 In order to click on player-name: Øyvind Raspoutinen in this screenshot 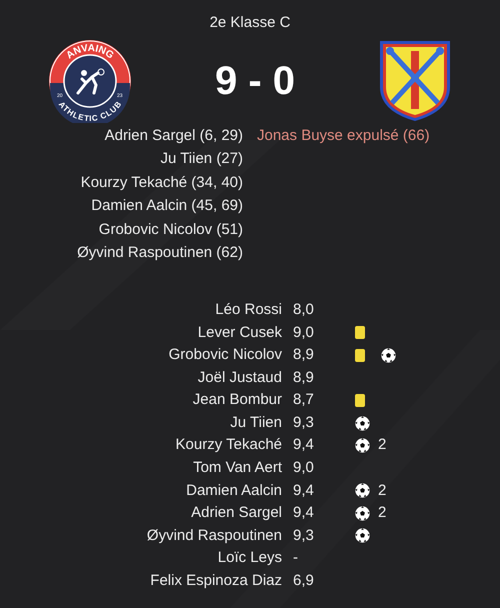, I will do `click(214, 536)`.